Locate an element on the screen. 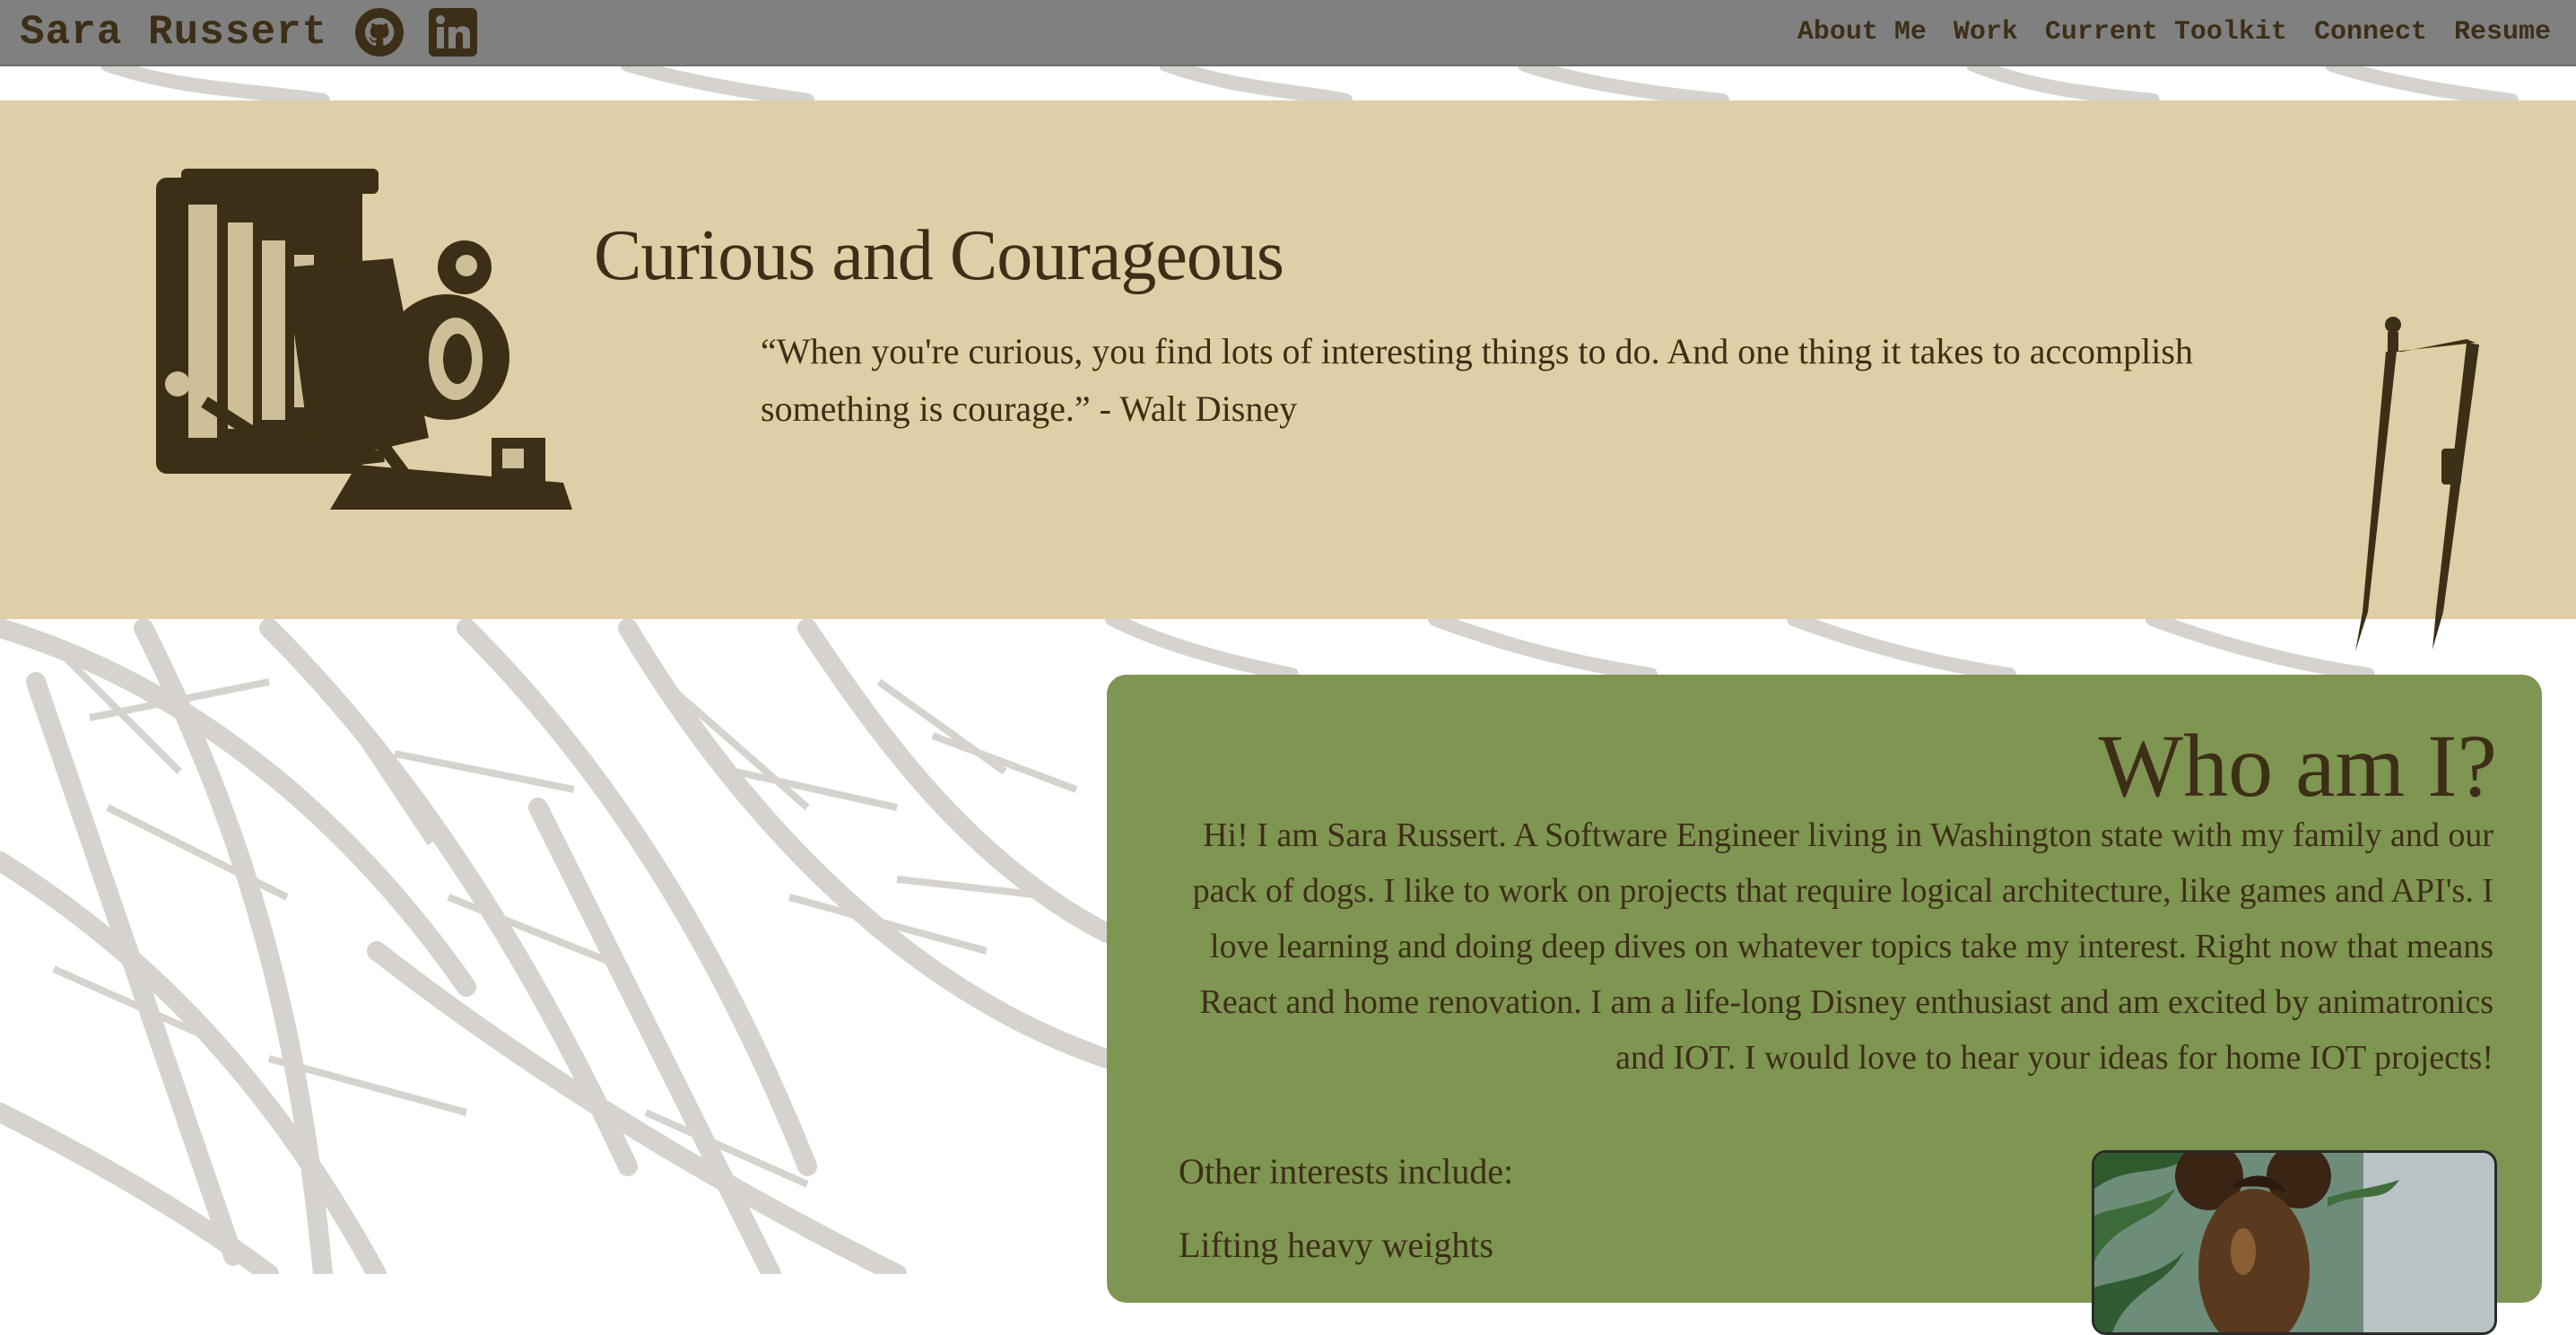 The image size is (2576, 1335). hero-title: Curious and Courageous is located at coordinates (939, 255).